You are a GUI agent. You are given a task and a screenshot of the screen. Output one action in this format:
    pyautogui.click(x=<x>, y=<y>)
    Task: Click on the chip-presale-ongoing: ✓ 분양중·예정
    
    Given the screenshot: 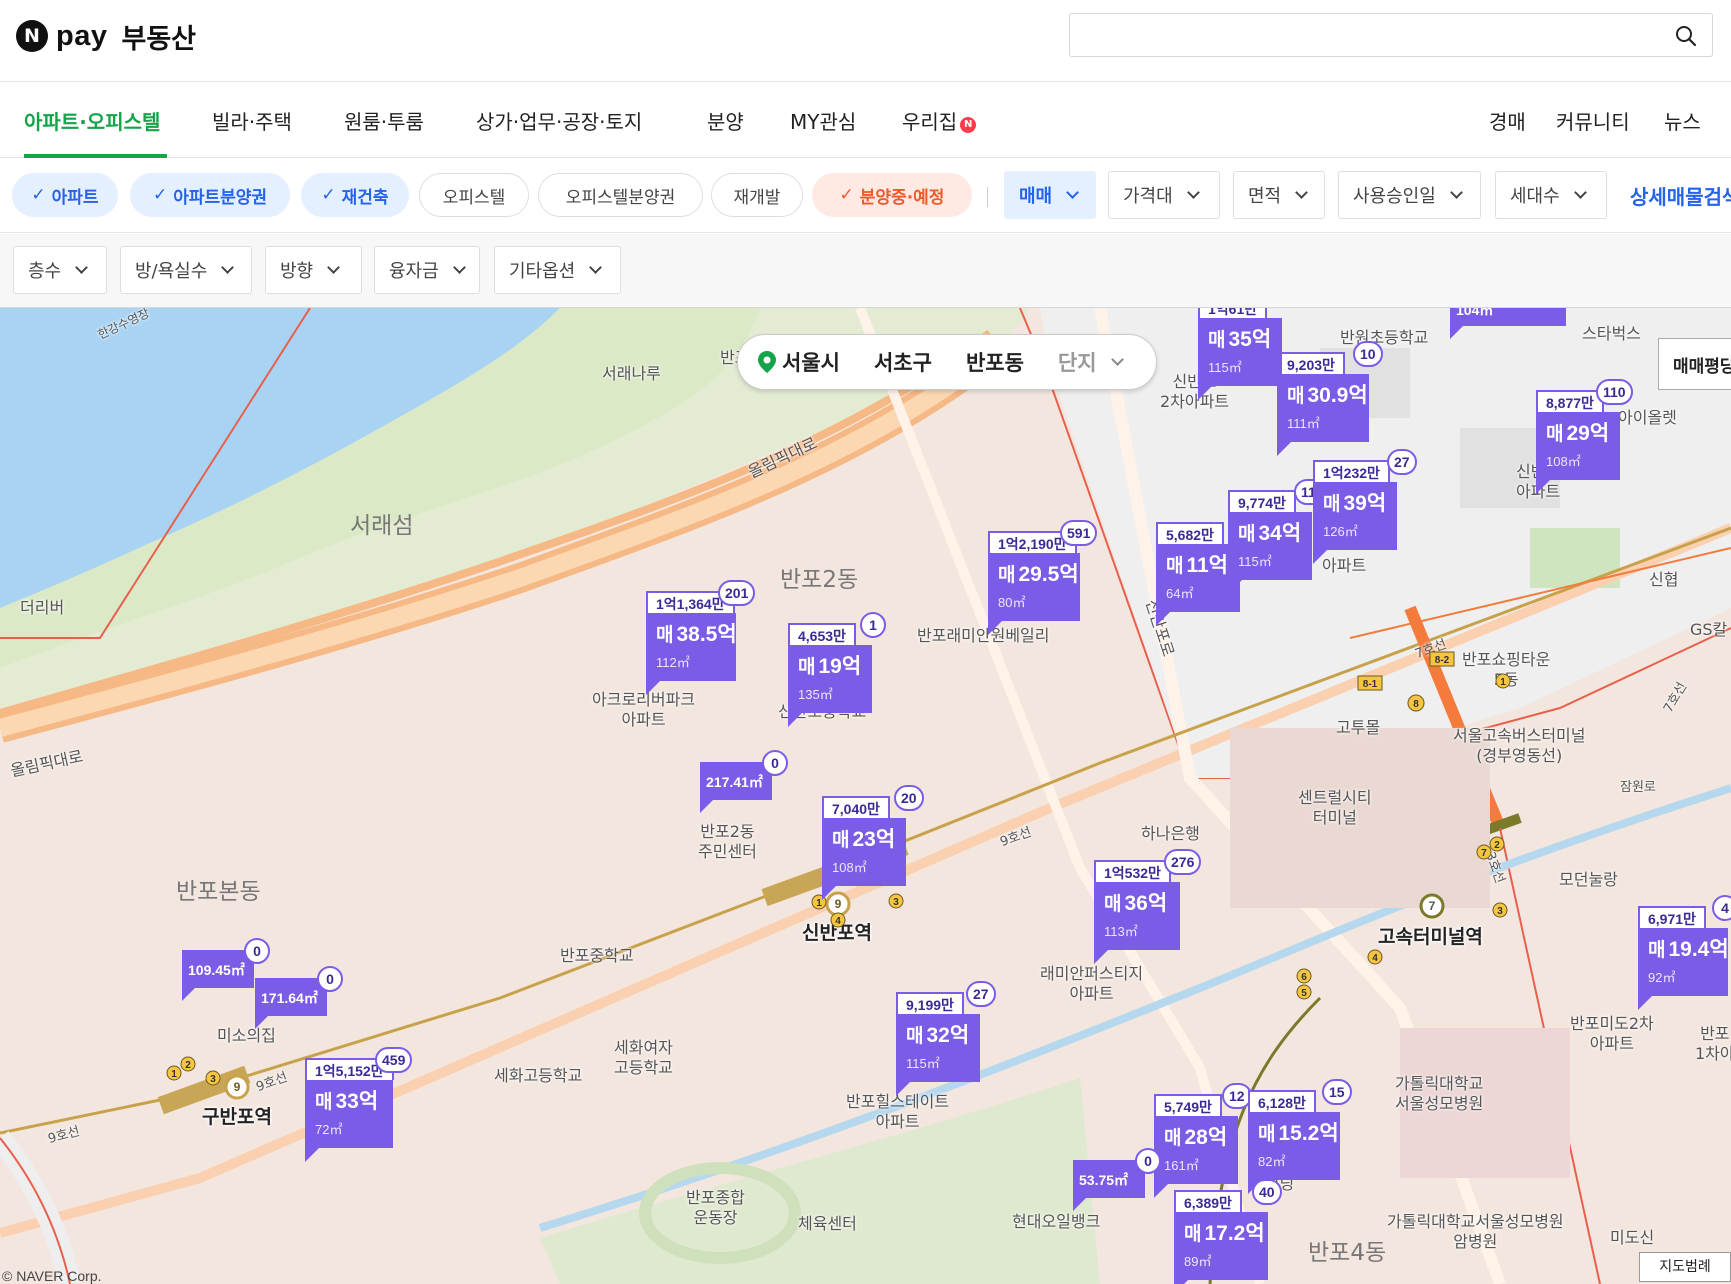 What is the action you would take?
    pyautogui.click(x=892, y=195)
    